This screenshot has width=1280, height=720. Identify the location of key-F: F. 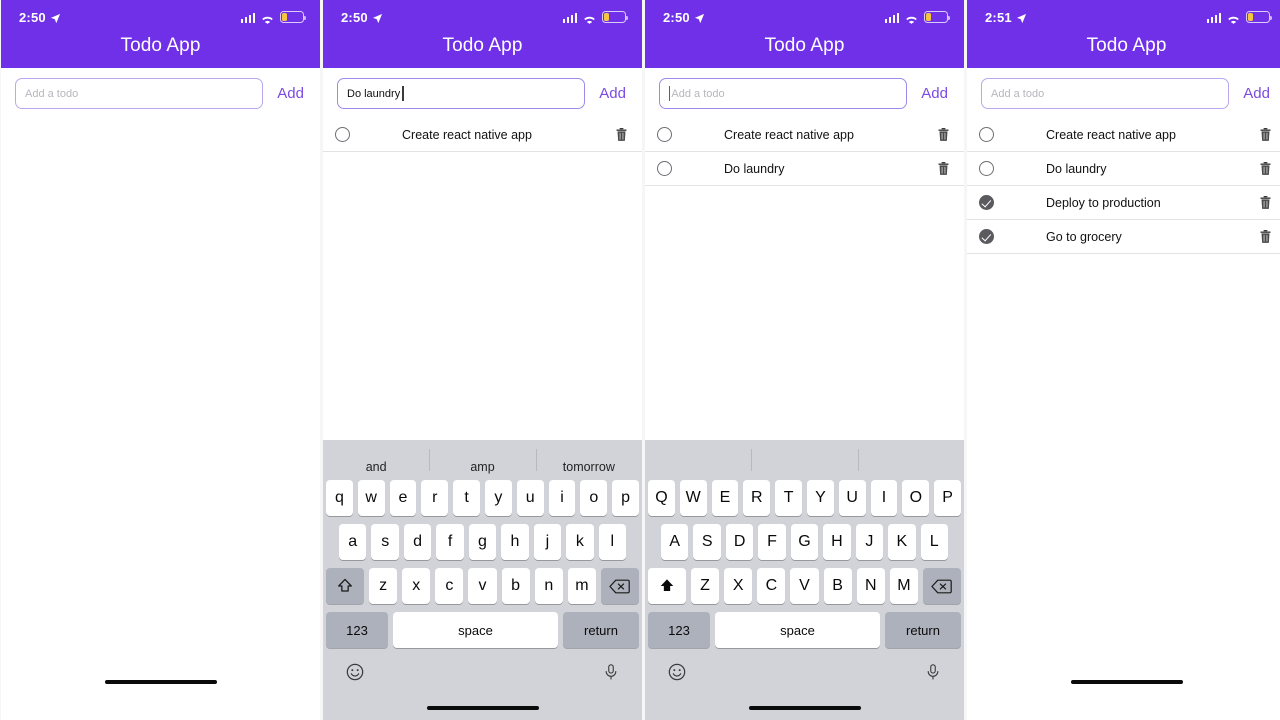
(772, 542).